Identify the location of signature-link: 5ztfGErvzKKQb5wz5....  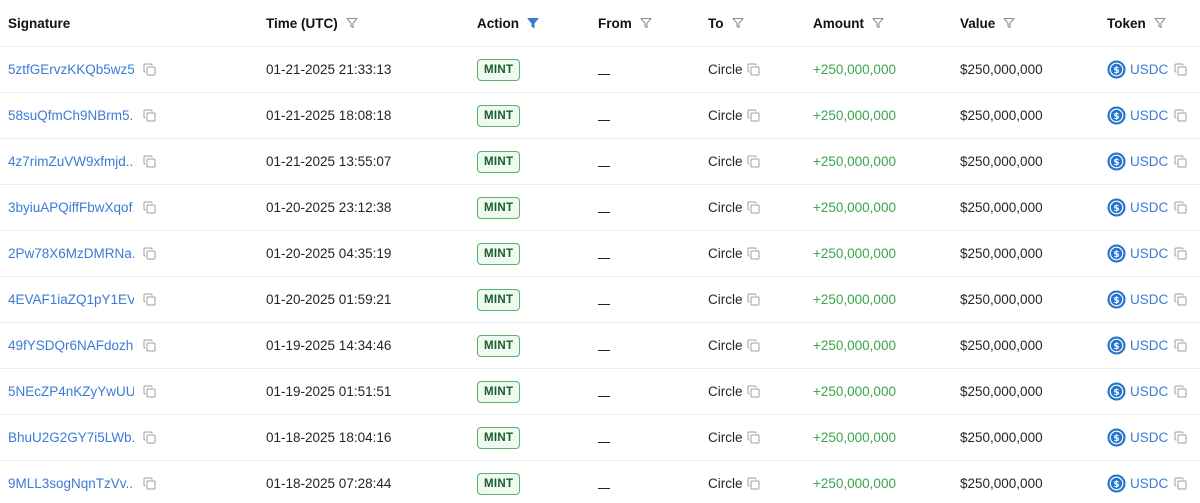
(71, 69).